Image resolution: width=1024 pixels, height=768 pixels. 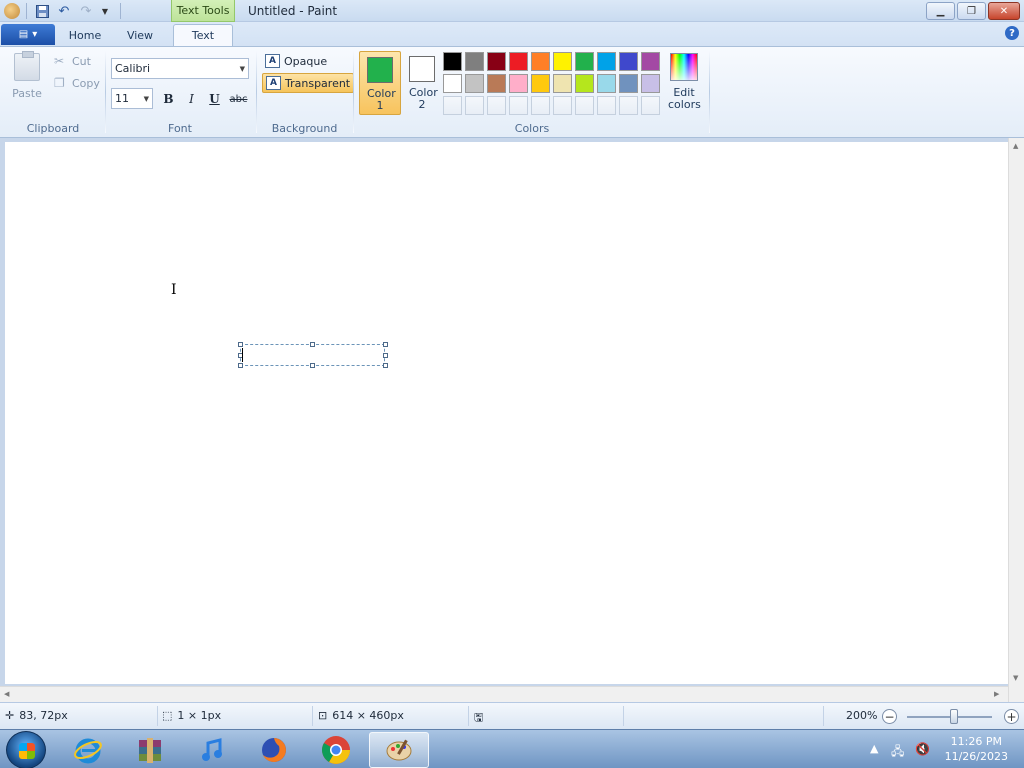 I want to click on tab-text: Text, so click(x=203, y=35).